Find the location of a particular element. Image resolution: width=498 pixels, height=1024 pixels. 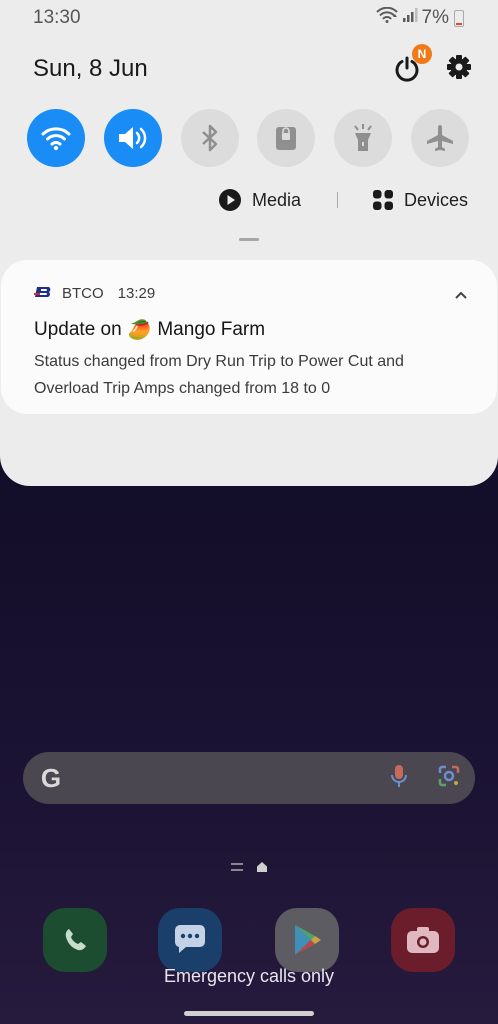

notification-title: Update on 🥭 Mango Farm is located at coordinates (149, 330).